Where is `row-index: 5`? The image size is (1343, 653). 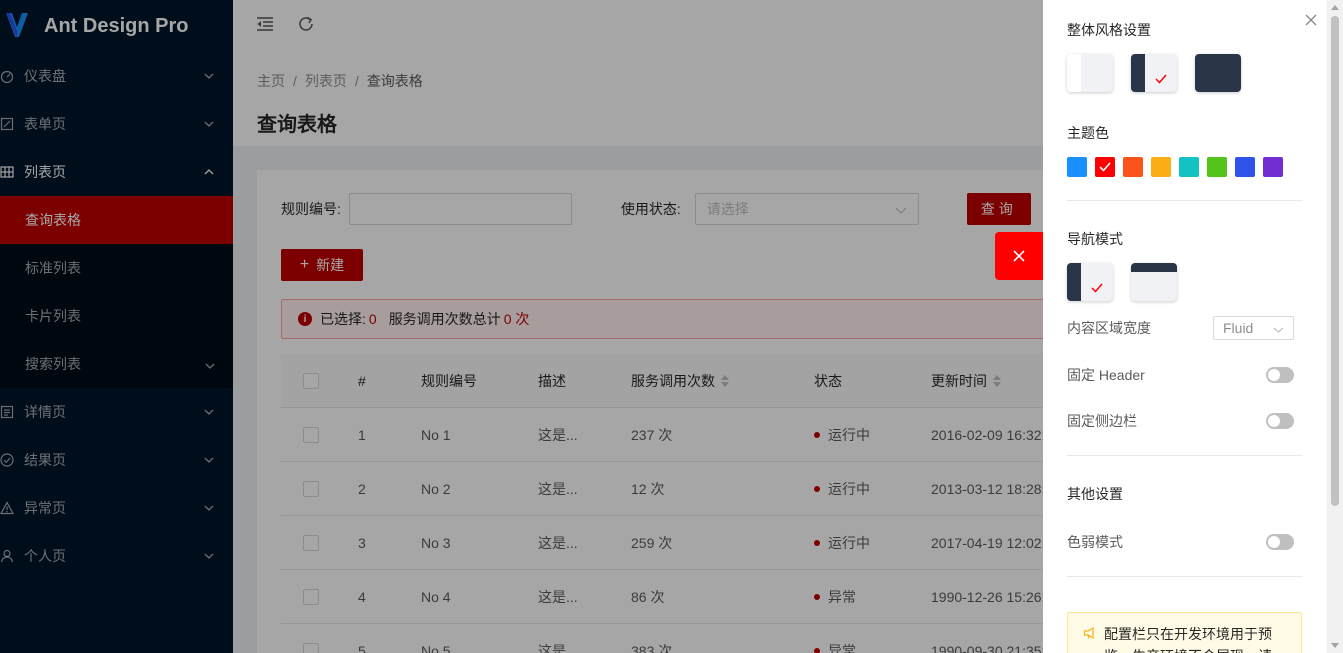
row-index: 5 is located at coordinates (362, 647).